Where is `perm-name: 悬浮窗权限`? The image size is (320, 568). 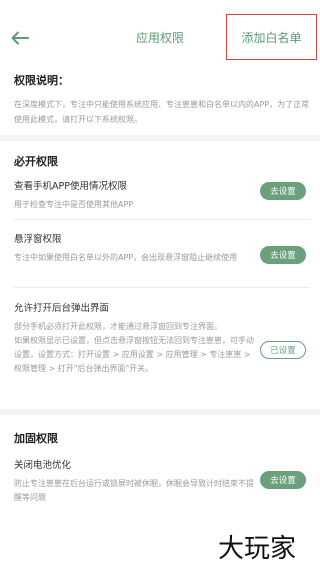 perm-name: 悬浮窗权限 is located at coordinates (38, 239).